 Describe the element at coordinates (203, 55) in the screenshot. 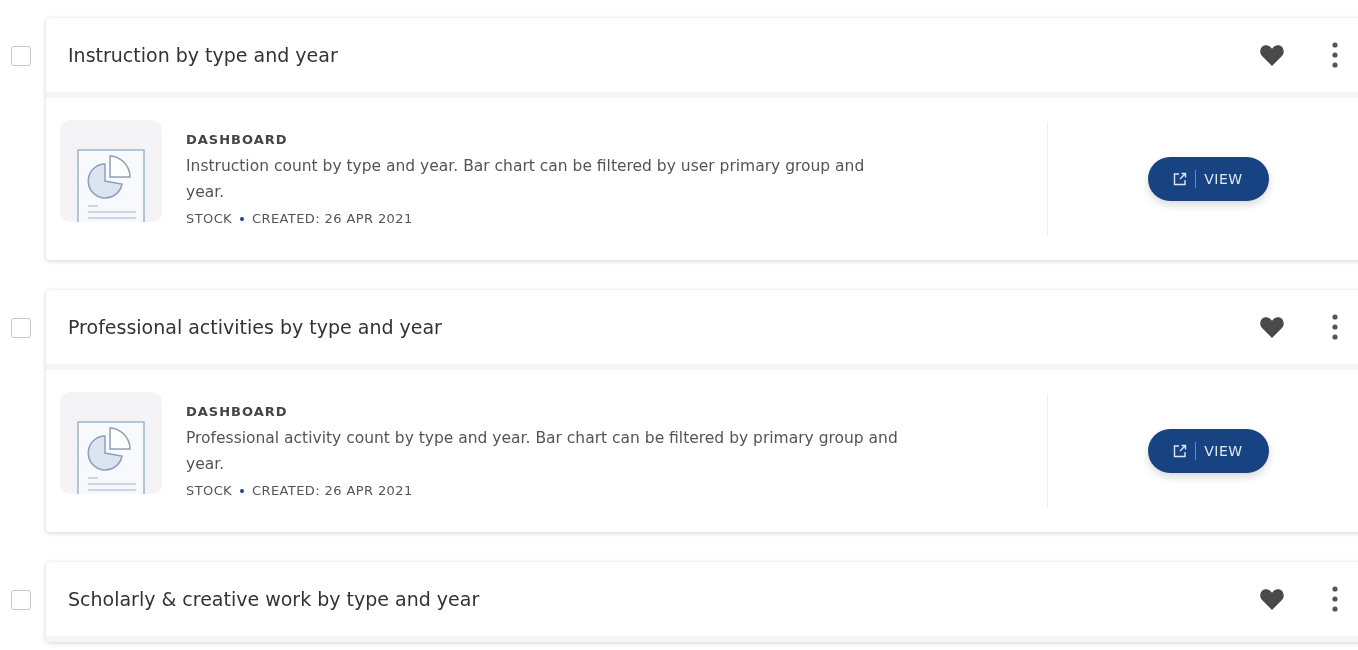

I see `card-title: Instruction by type and year` at that location.